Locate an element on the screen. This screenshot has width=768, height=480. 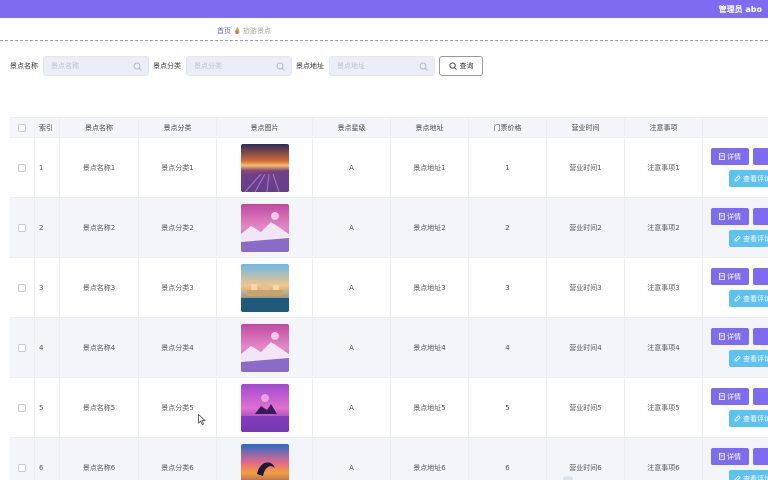
breadcrumb-home: 首页 is located at coordinates (224, 31).